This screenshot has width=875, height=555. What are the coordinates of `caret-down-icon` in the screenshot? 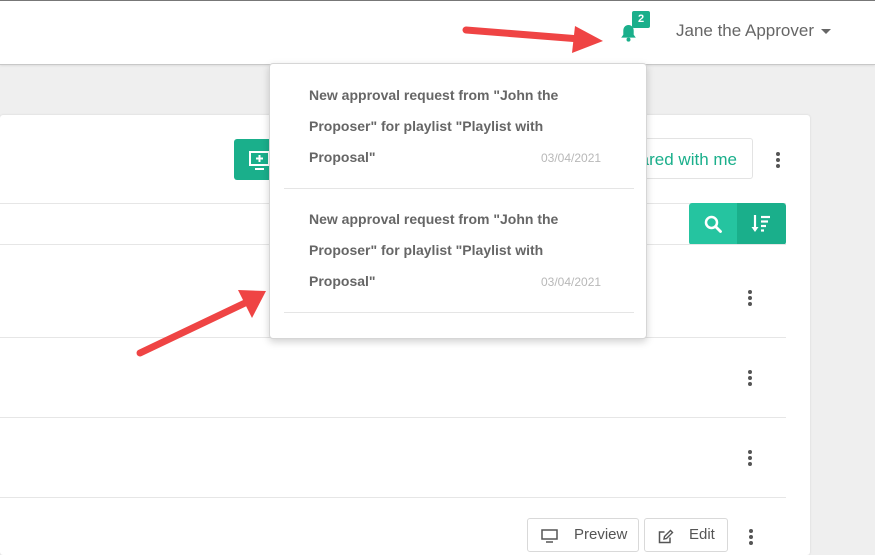 It's located at (825, 32).